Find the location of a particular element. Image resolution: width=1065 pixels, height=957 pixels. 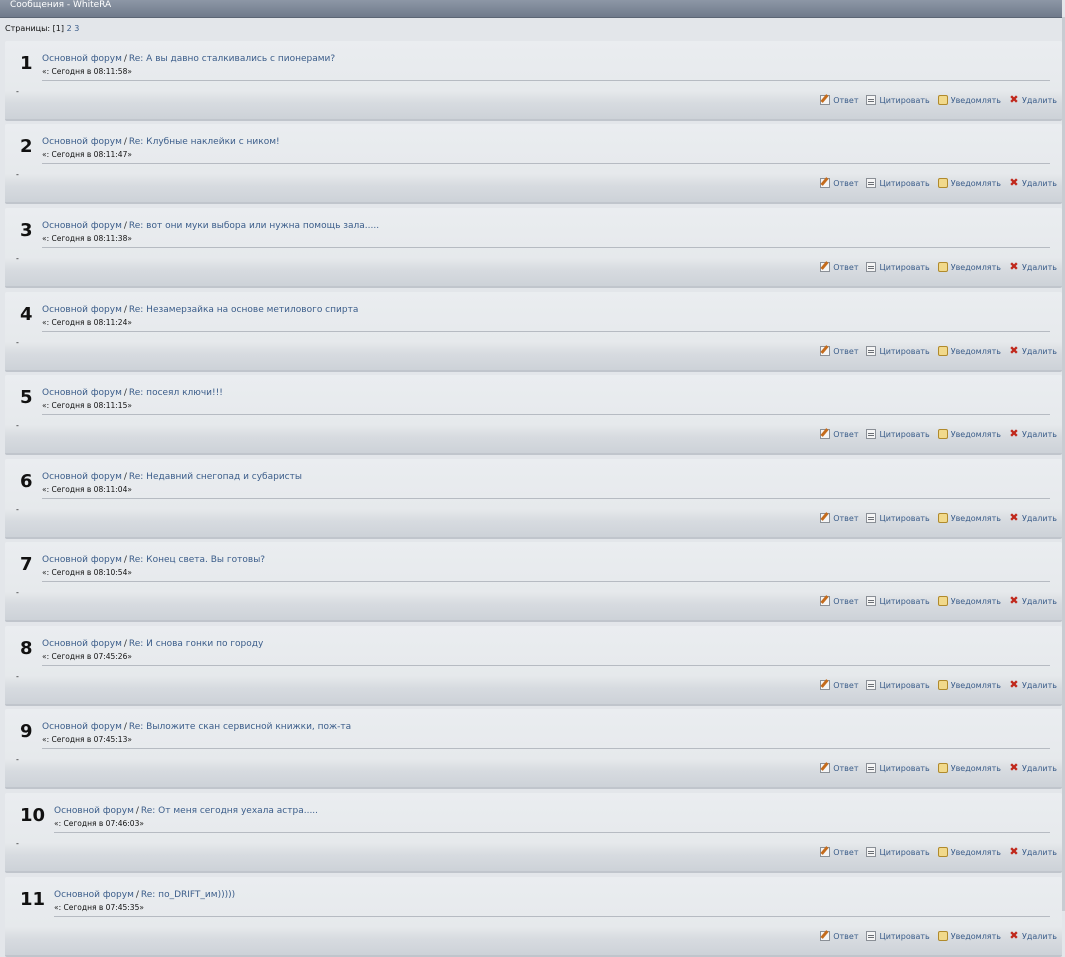

pagination-page-3: 3 is located at coordinates (76, 28).